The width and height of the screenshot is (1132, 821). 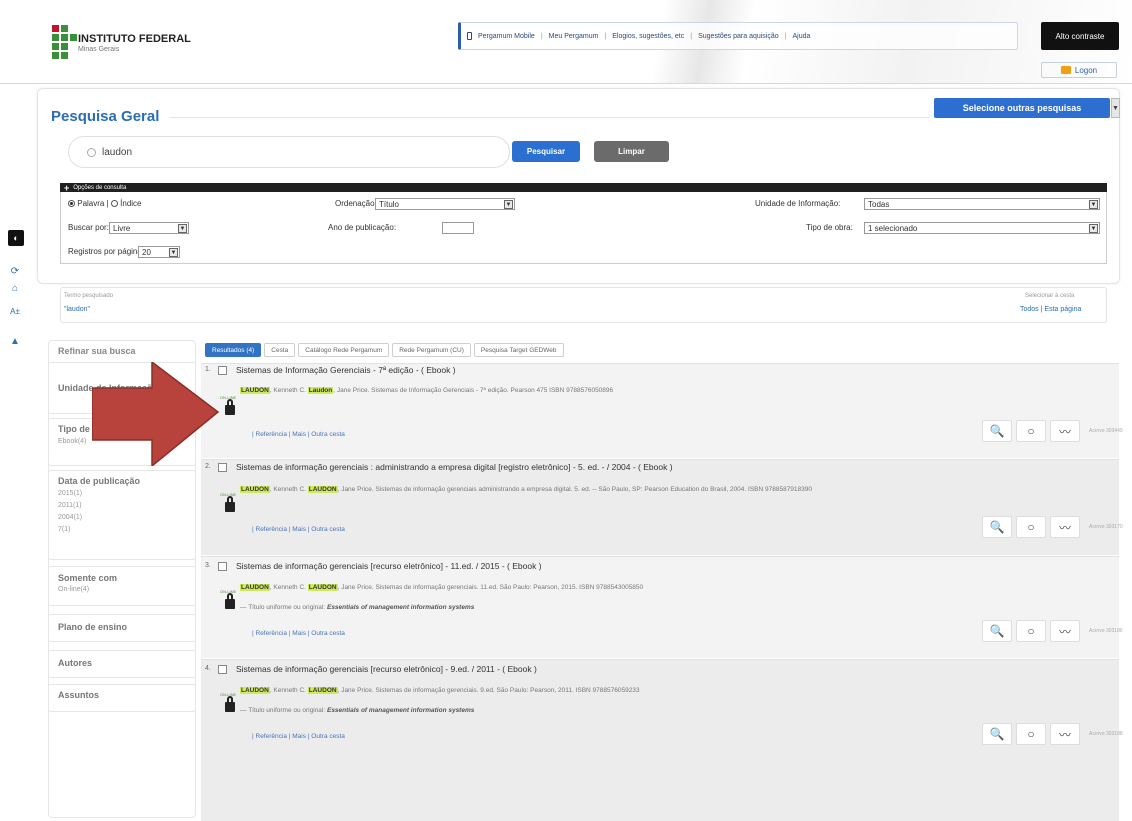 I want to click on font-size-icon: A±, so click(x=15, y=311).